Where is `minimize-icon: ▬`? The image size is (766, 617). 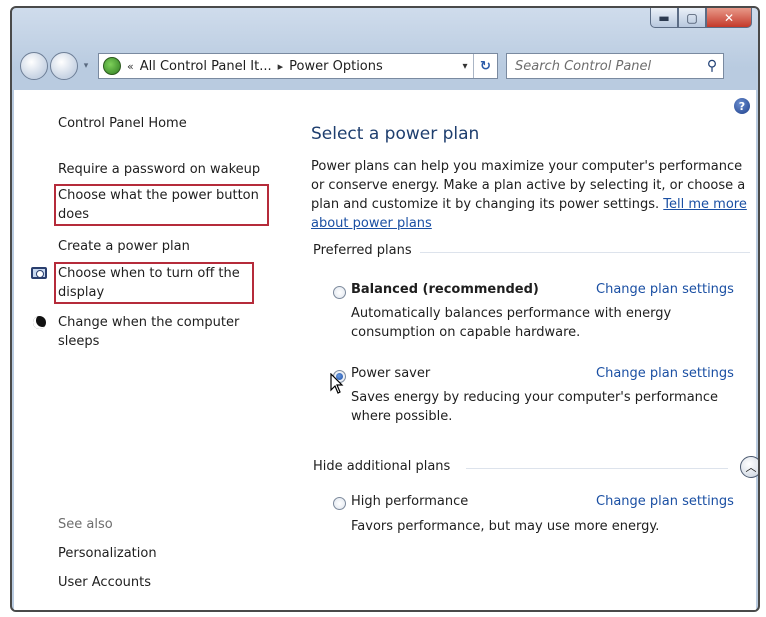
minimize-icon: ▬ is located at coordinates (664, 18).